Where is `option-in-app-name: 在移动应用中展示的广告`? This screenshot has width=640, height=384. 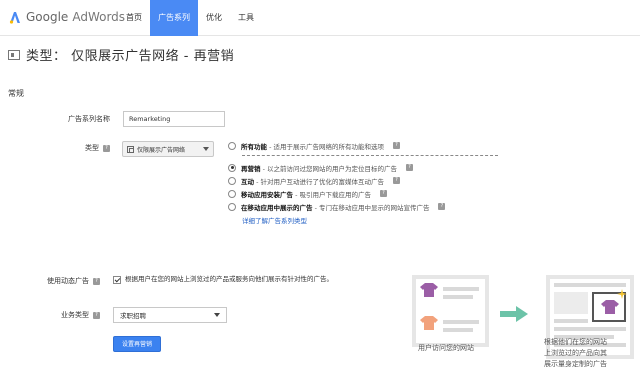 option-in-app-name: 在移动应用中展示的广告 is located at coordinates (277, 207).